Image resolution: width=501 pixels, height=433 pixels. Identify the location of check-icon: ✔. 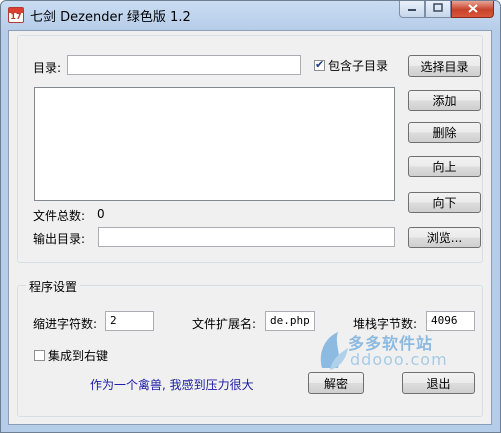
(320, 64).